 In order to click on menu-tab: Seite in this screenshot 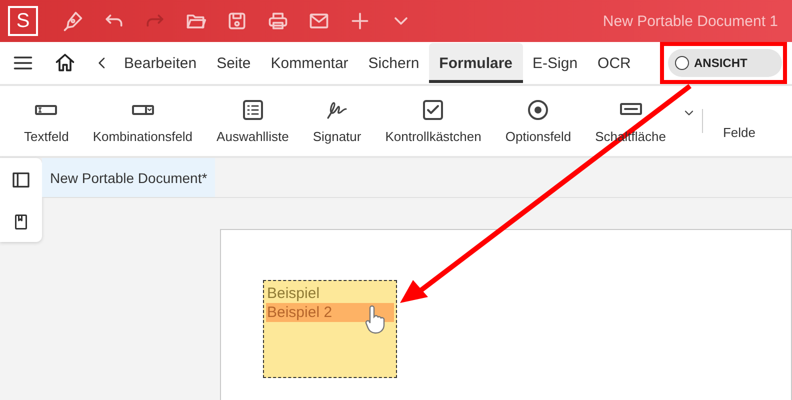, I will do `click(233, 63)`.